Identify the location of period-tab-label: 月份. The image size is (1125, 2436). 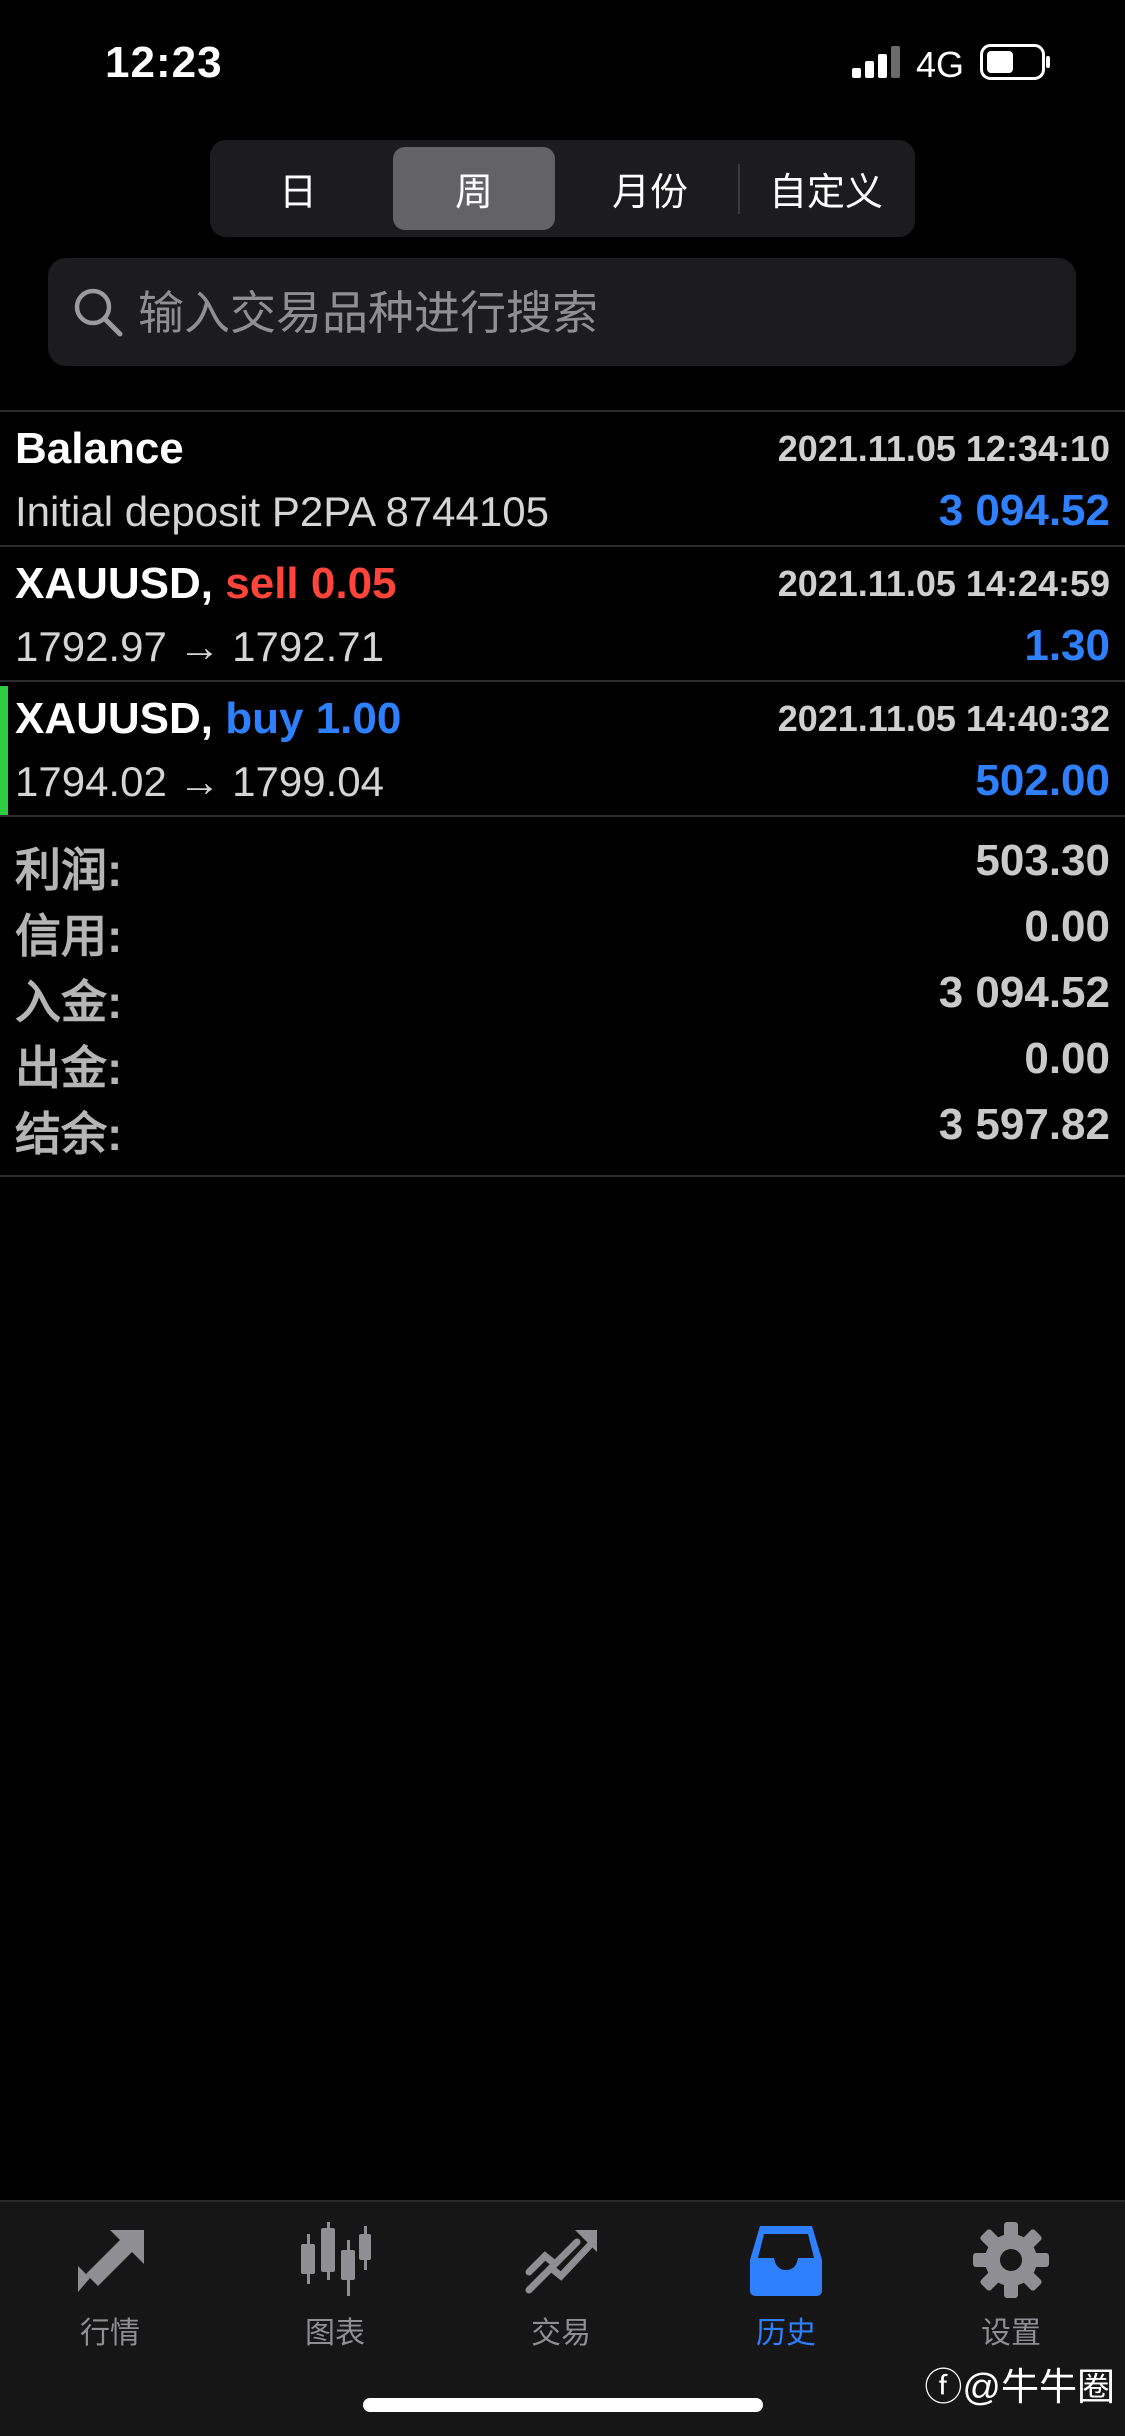
(649, 193).